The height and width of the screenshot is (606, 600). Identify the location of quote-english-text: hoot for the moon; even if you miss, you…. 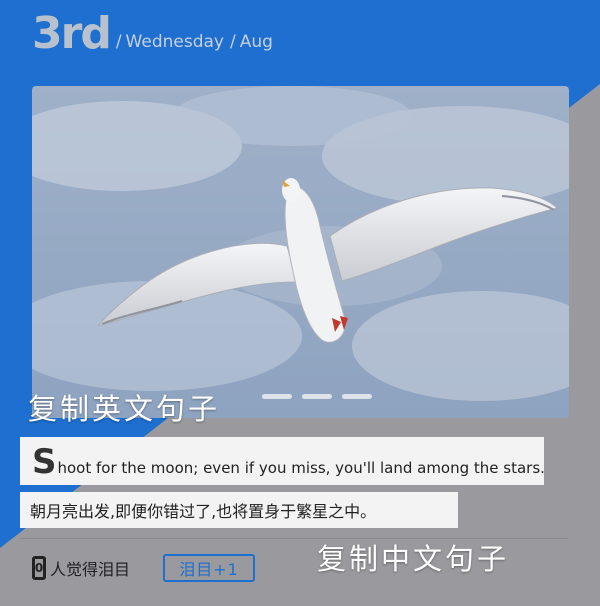
(301, 468).